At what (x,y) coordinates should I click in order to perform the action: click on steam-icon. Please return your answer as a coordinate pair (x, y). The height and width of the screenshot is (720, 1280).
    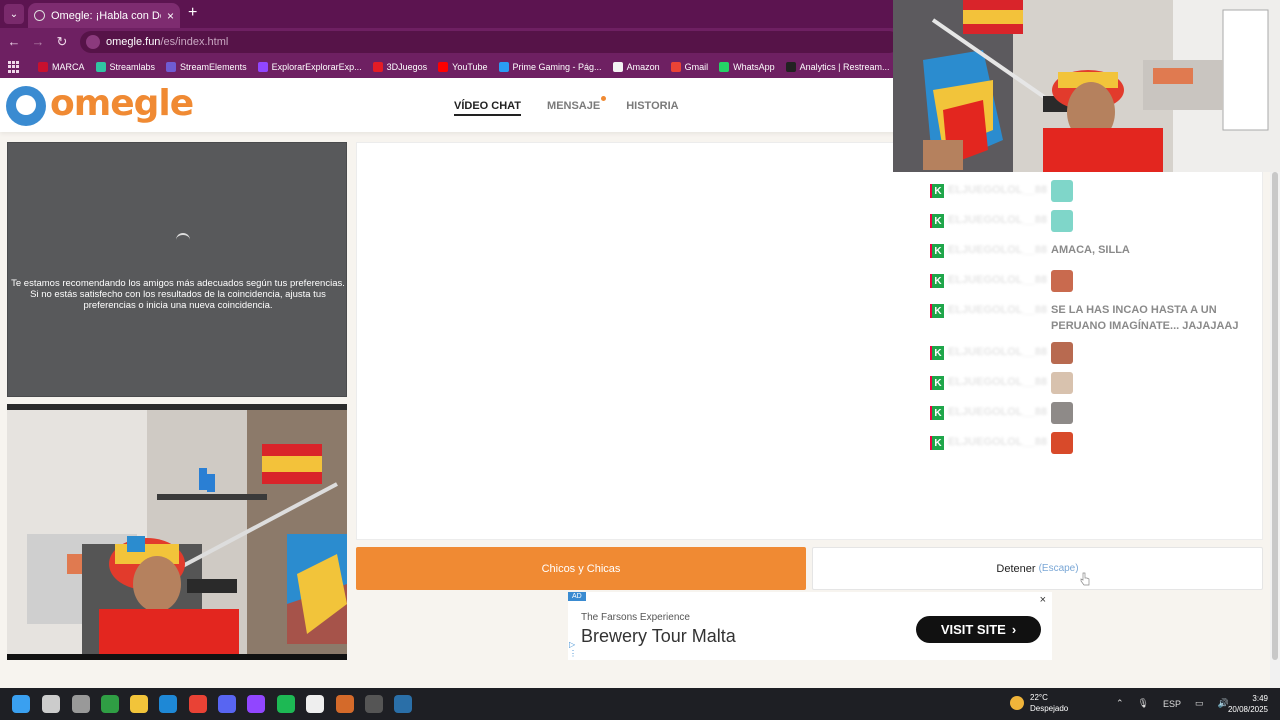
    Looking at the image, I should click on (403, 704).